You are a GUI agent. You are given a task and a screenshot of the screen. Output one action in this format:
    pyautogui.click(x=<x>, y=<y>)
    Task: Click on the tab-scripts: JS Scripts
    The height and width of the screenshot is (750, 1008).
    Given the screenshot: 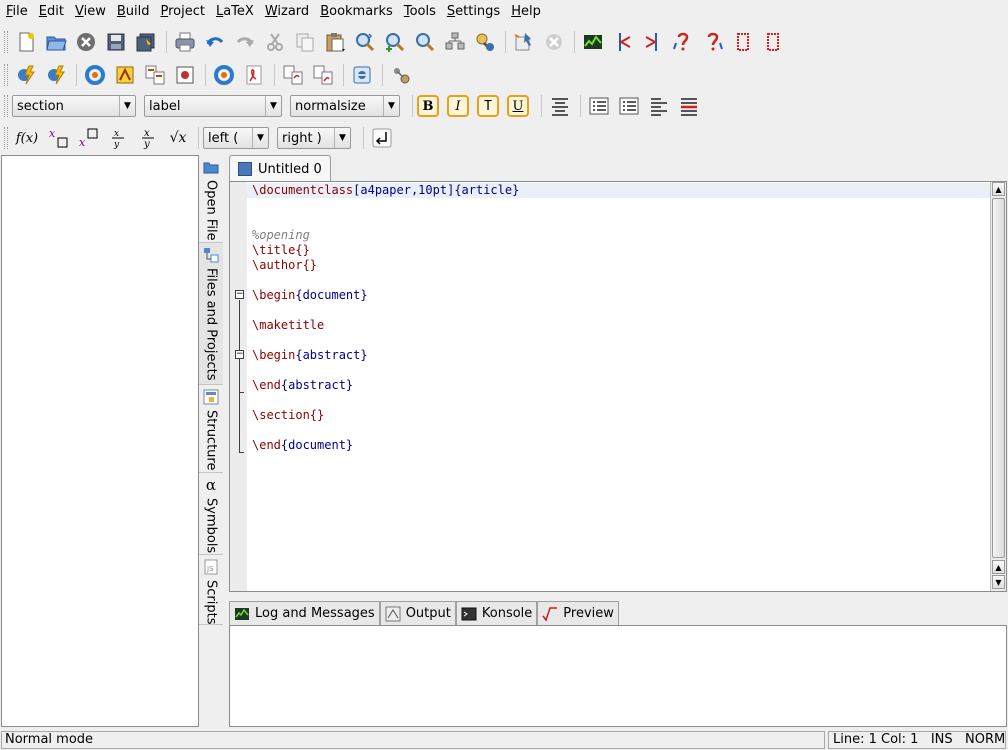 What is the action you would take?
    pyautogui.click(x=211, y=590)
    